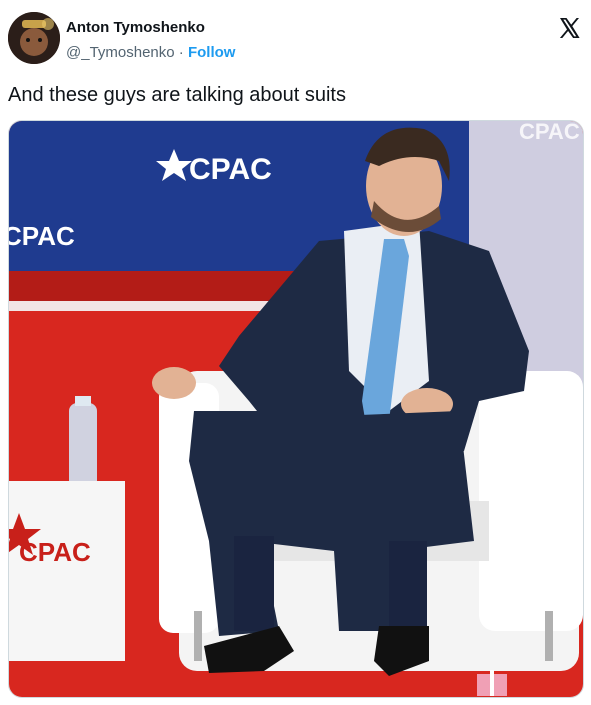 This screenshot has width=591, height=705. Describe the element at coordinates (135, 27) in the screenshot. I see `author-display-name: Anton Tymoshenko` at that location.